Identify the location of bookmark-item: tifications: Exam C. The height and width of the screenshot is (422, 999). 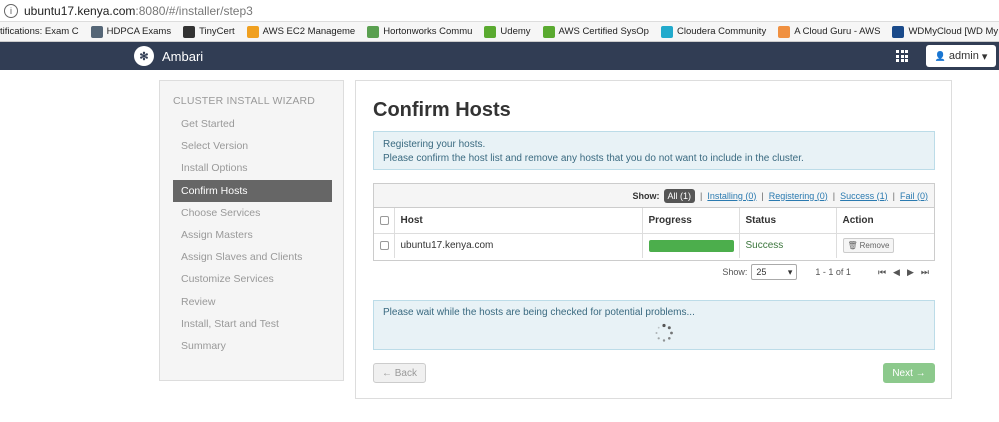
(42, 31).